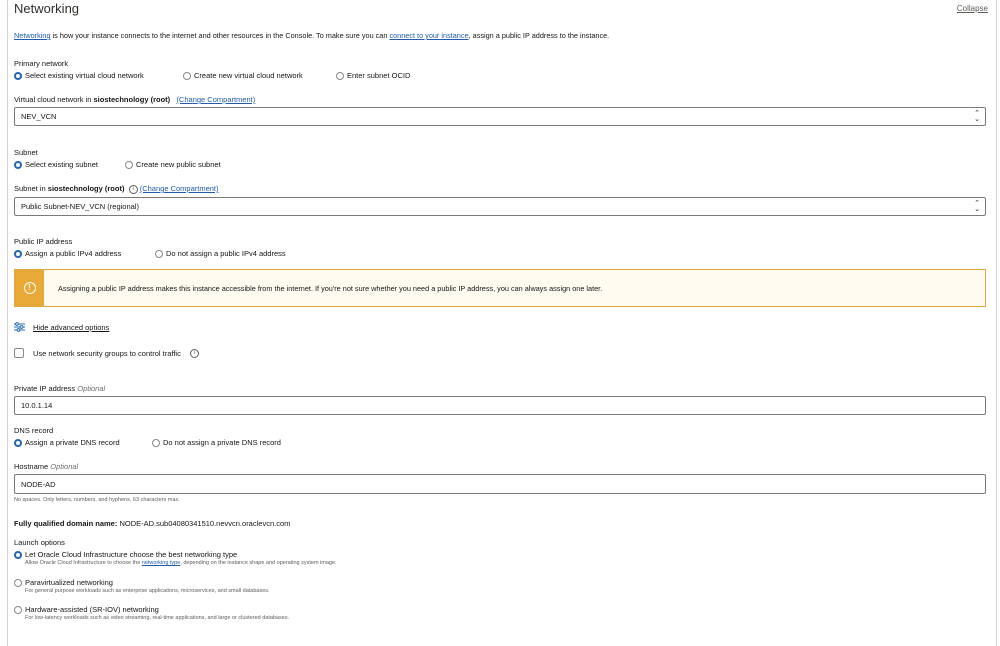 The image size is (1000, 646). Describe the element at coordinates (500, 206) in the screenshot. I see `subnet-select: Public Subnet-NEV_VCN (regional) ⌃ ⌄` at that location.